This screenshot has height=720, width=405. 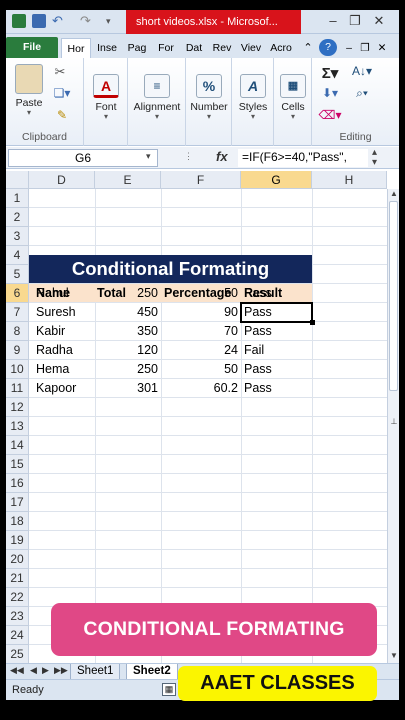 I want to click on row-header: 19, so click(x=17, y=540).